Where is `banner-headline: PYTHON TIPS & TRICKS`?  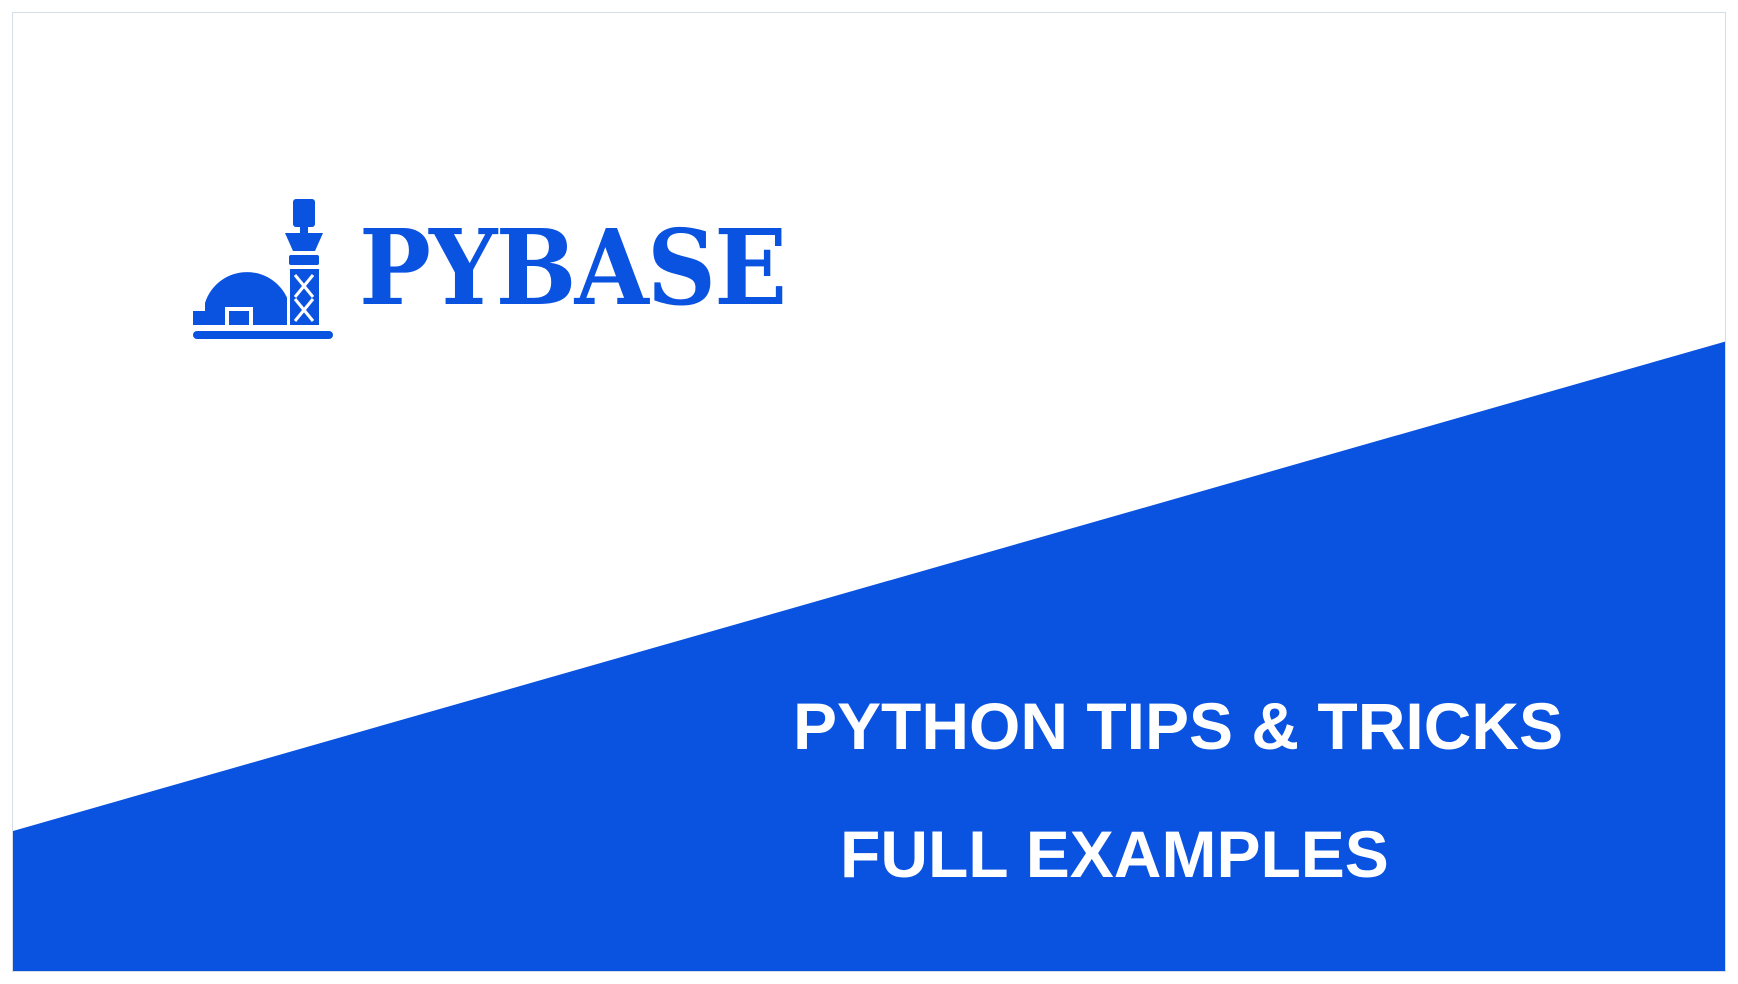
banner-headline: PYTHON TIPS & TRICKS is located at coordinates (1178, 726).